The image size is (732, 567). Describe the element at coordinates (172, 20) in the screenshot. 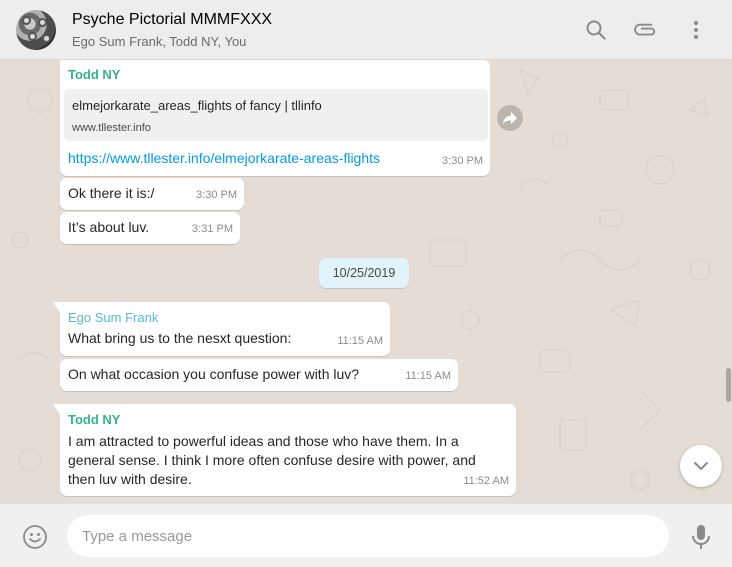

I see `chat-title: Psyche Pictorial MMMFXXX` at that location.